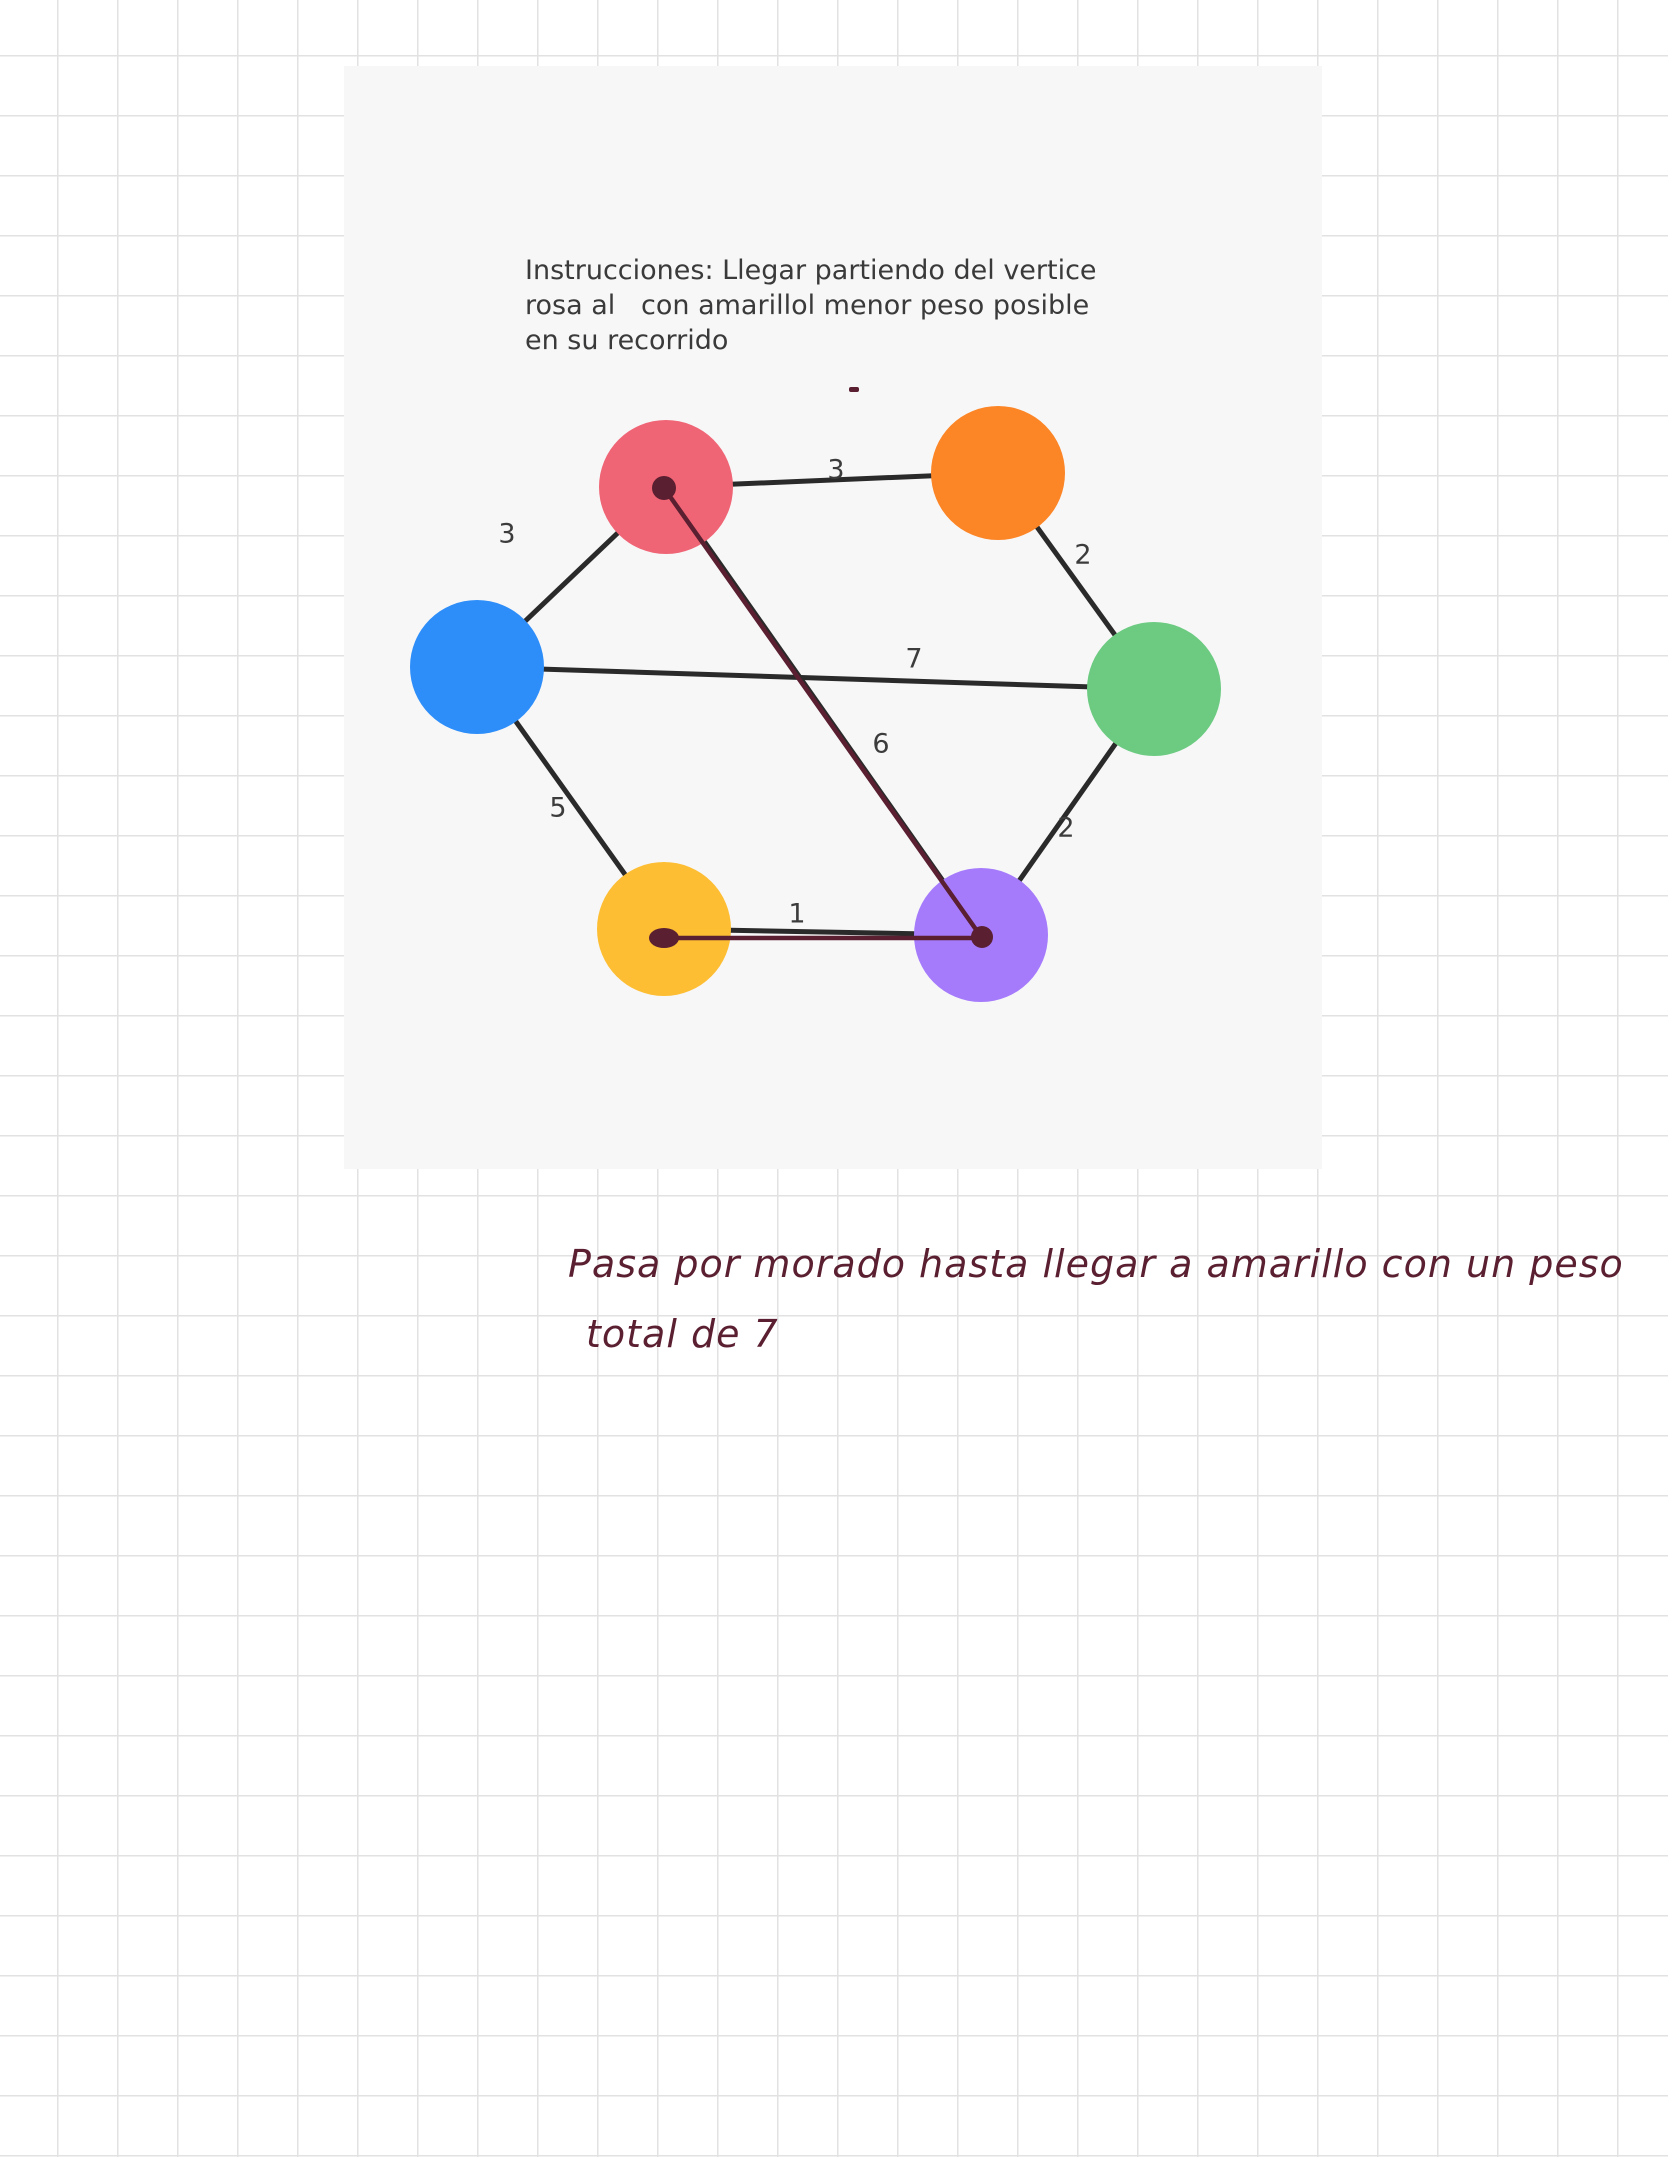  Describe the element at coordinates (664, 938) in the screenshot. I see `handdrawn-dot-amarillo` at that location.